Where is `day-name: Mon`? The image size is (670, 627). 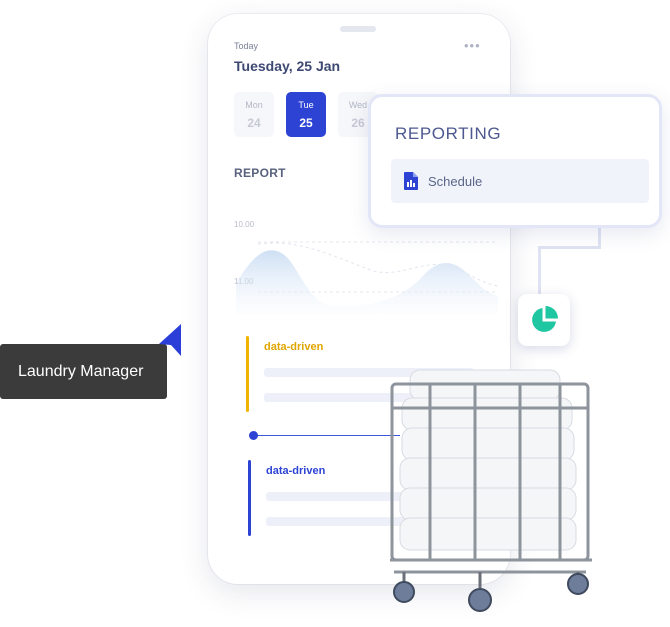 day-name: Mon is located at coordinates (254, 105).